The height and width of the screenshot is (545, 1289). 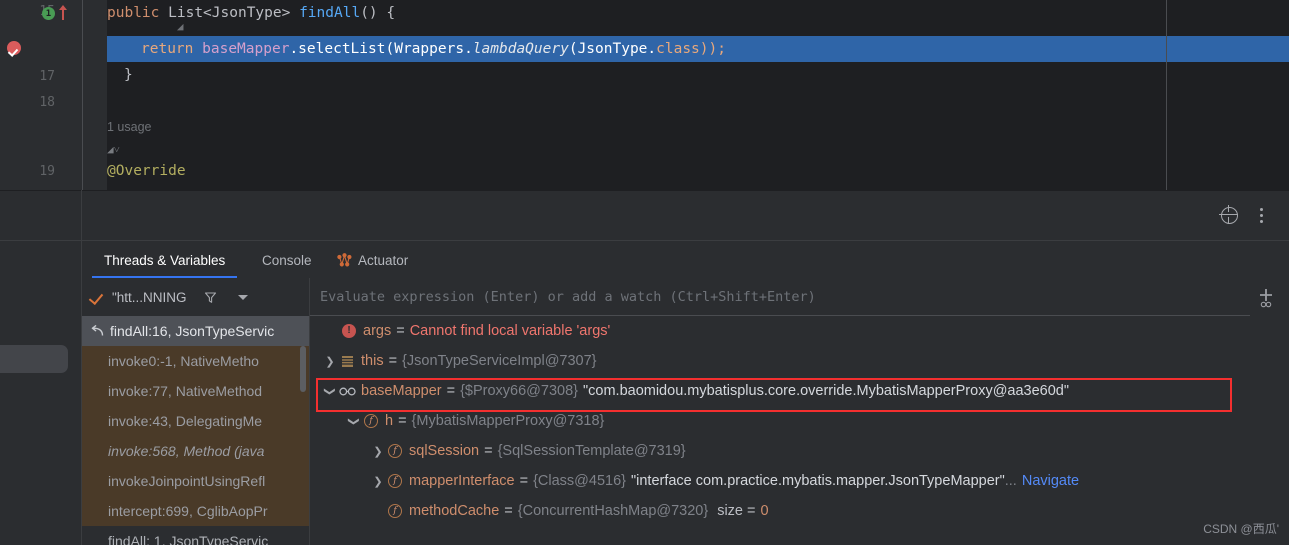 What do you see at coordinates (183, 361) in the screenshot?
I see `frame-label-1: invoke0:-1, NativeMetho` at bounding box center [183, 361].